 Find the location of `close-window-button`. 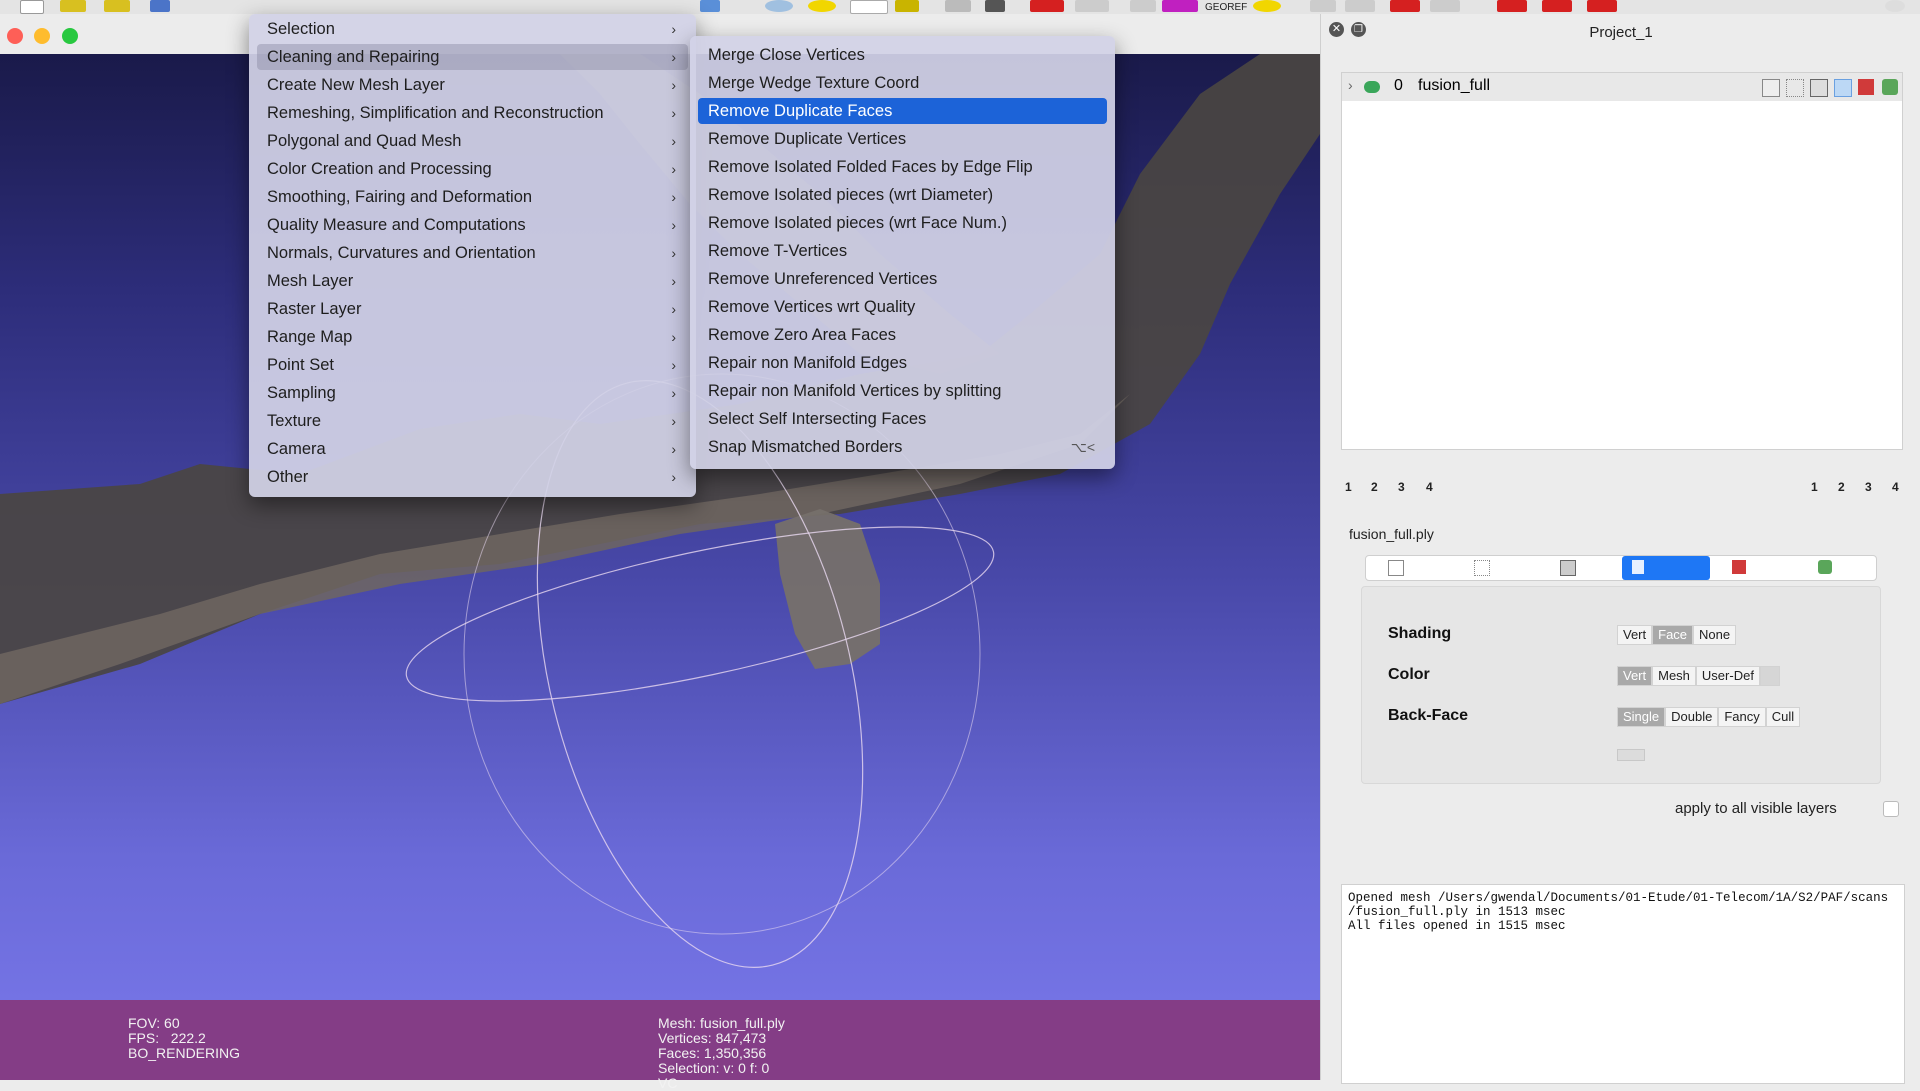

close-window-button is located at coordinates (15, 36).